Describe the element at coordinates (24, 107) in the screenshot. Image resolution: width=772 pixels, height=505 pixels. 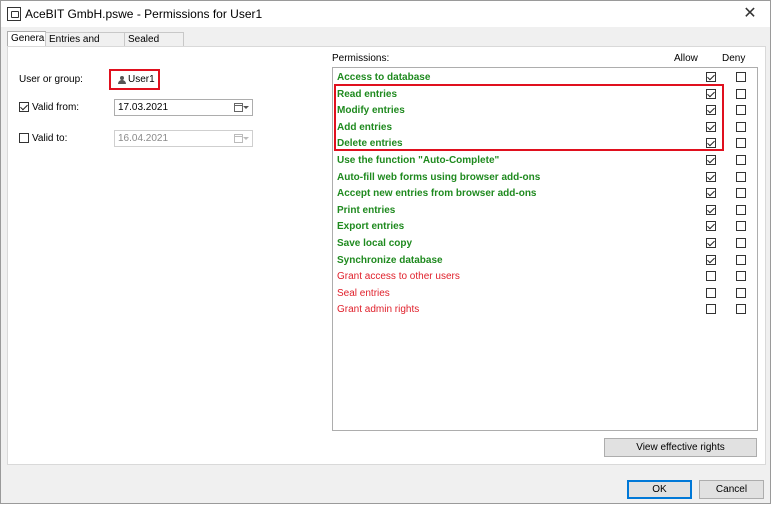
I see `valid-from-checkbox` at that location.